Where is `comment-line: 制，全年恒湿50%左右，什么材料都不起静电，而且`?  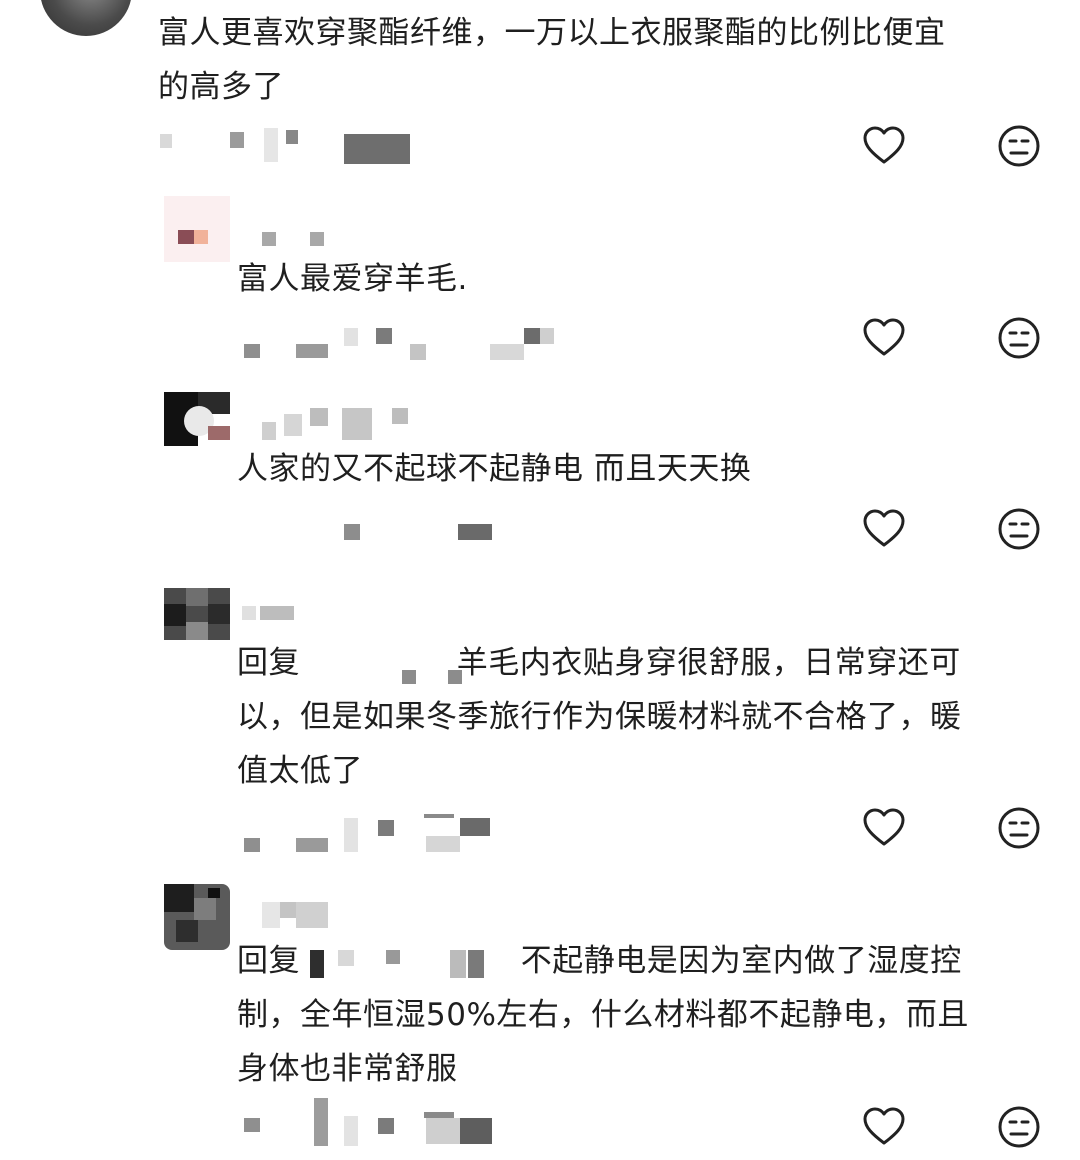
comment-line: 制，全年恒湿50%左右，什么材料都不起静电，而且 is located at coordinates (603, 1015).